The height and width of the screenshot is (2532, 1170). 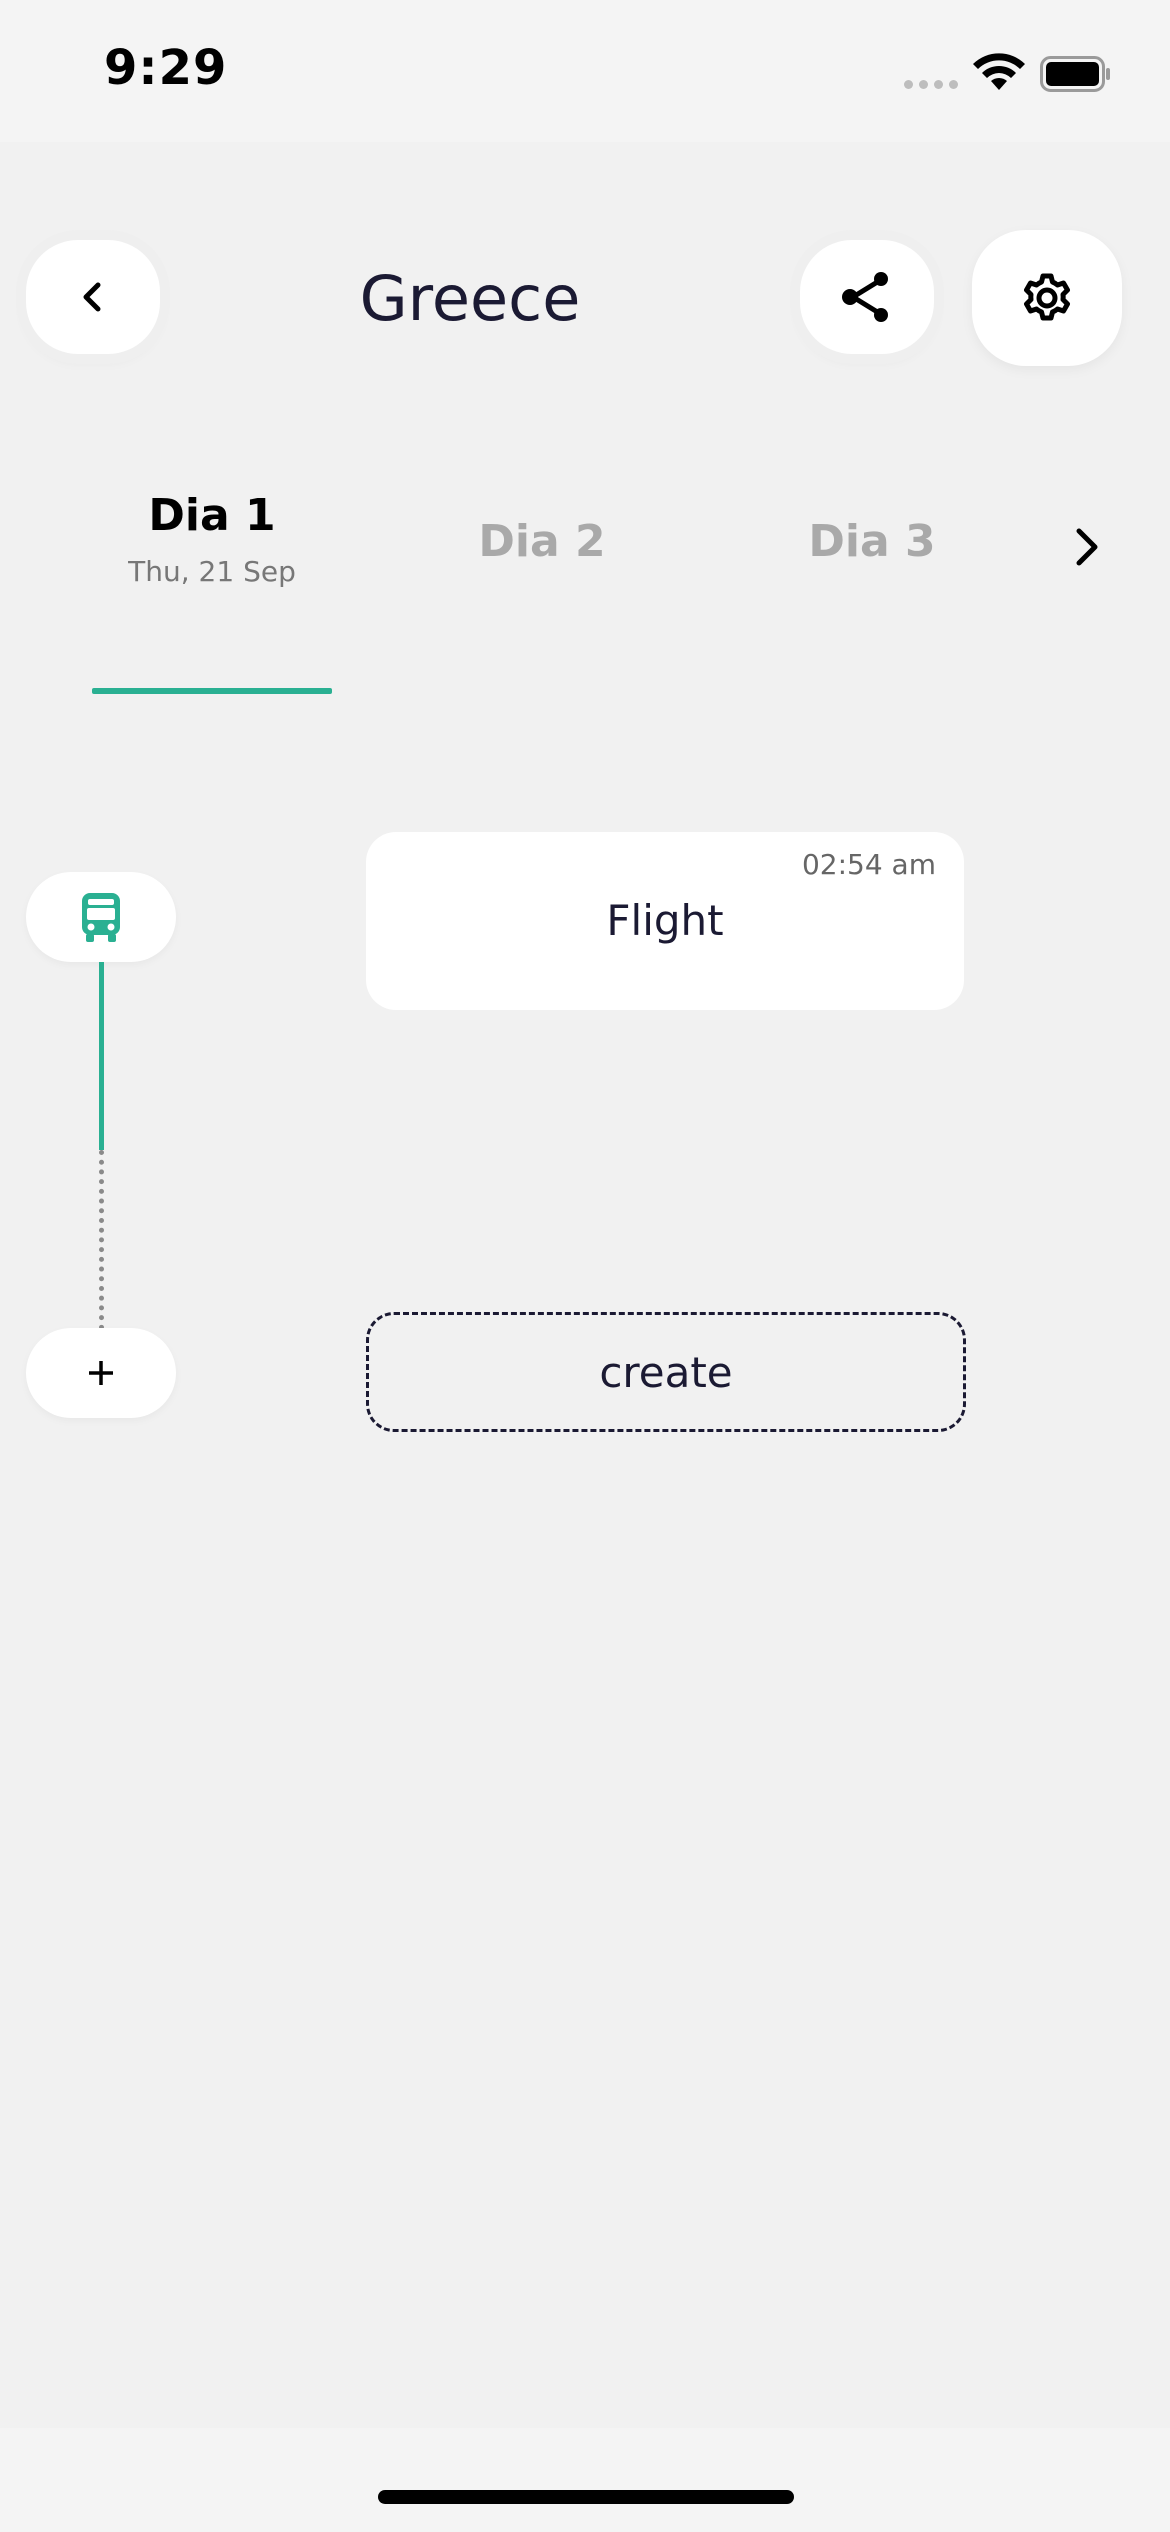 I want to click on active-tab-indicator, so click(x=212, y=691).